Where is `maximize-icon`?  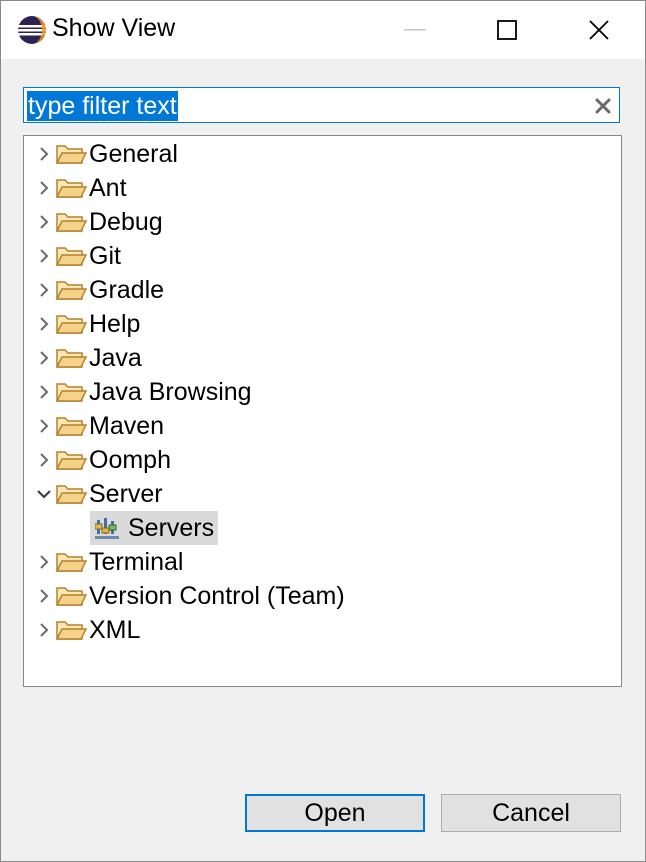
maximize-icon is located at coordinates (507, 30).